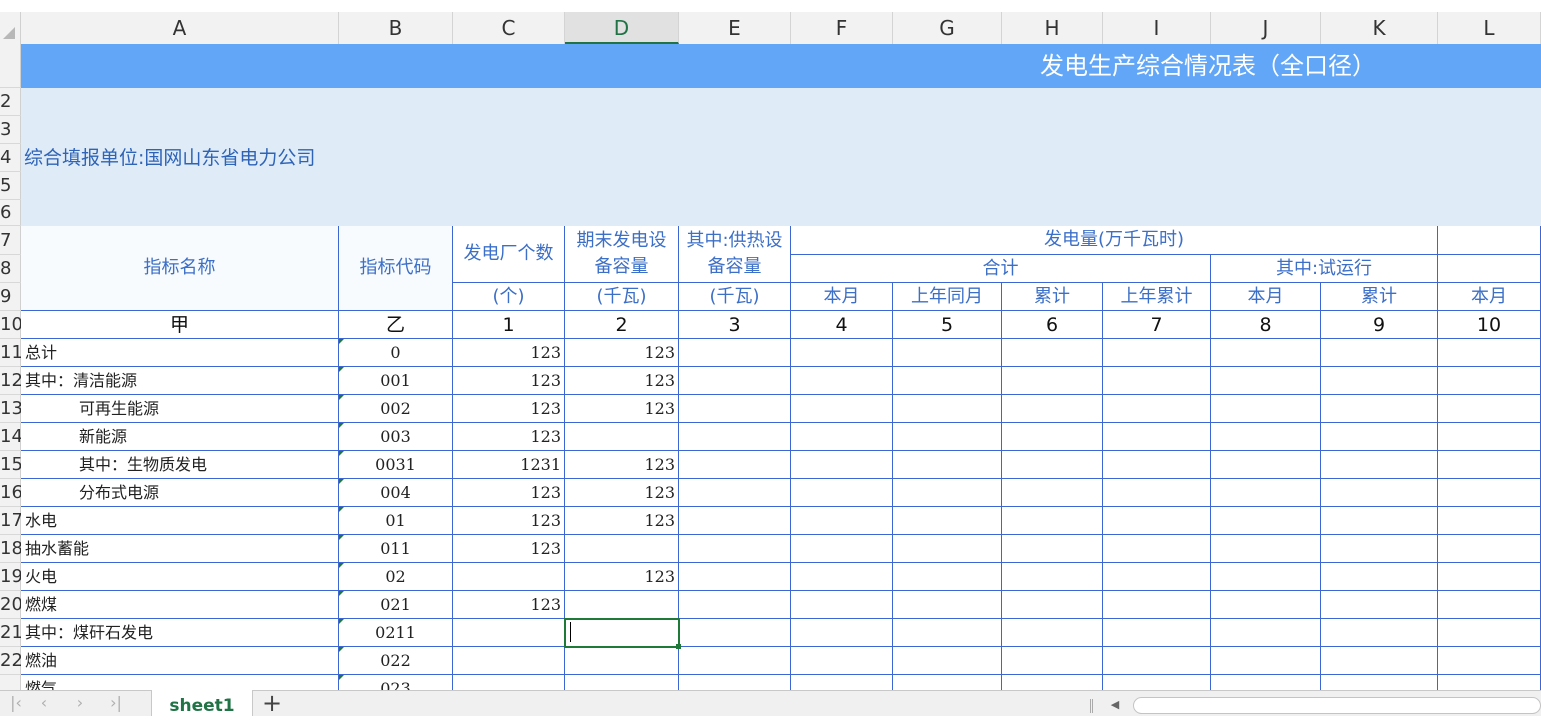  I want to click on index-cell: 3, so click(735, 325).